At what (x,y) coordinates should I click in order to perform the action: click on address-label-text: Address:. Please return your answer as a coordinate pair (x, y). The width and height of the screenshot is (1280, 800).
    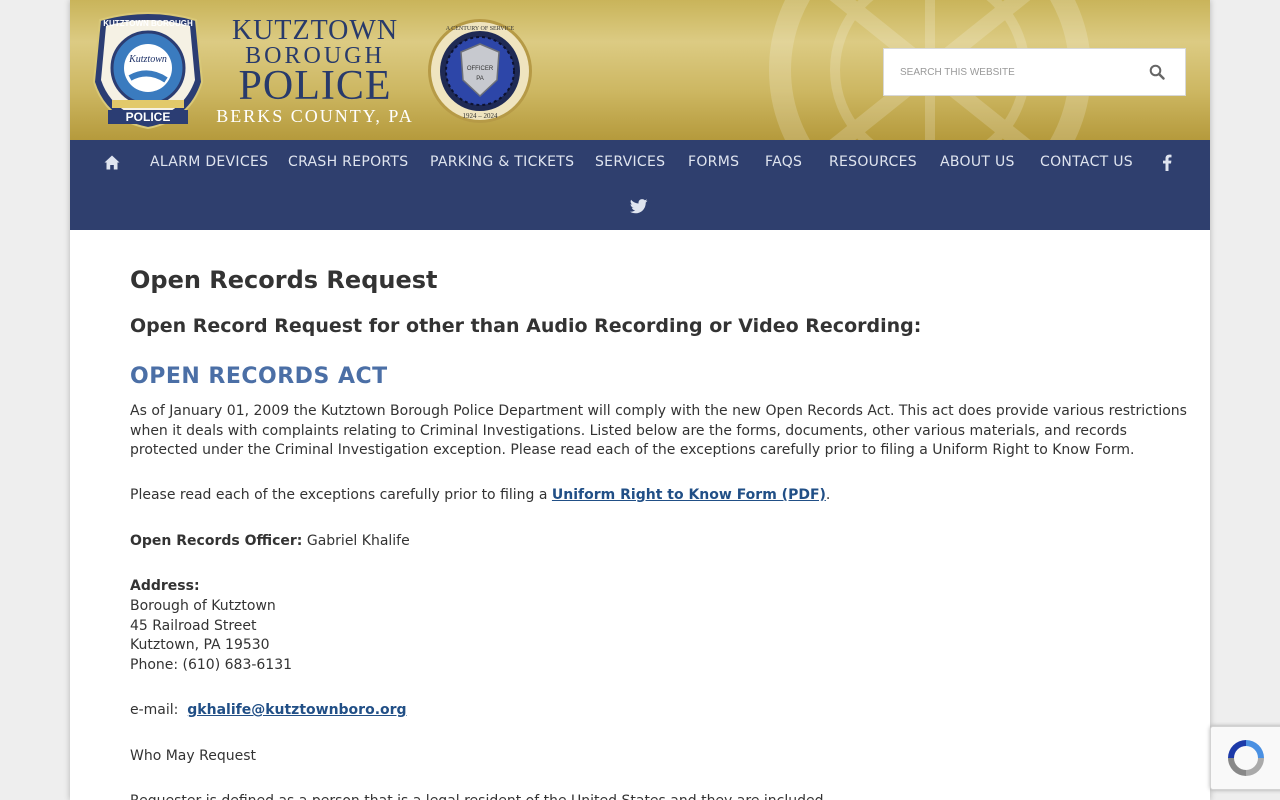
    Looking at the image, I should click on (165, 586).